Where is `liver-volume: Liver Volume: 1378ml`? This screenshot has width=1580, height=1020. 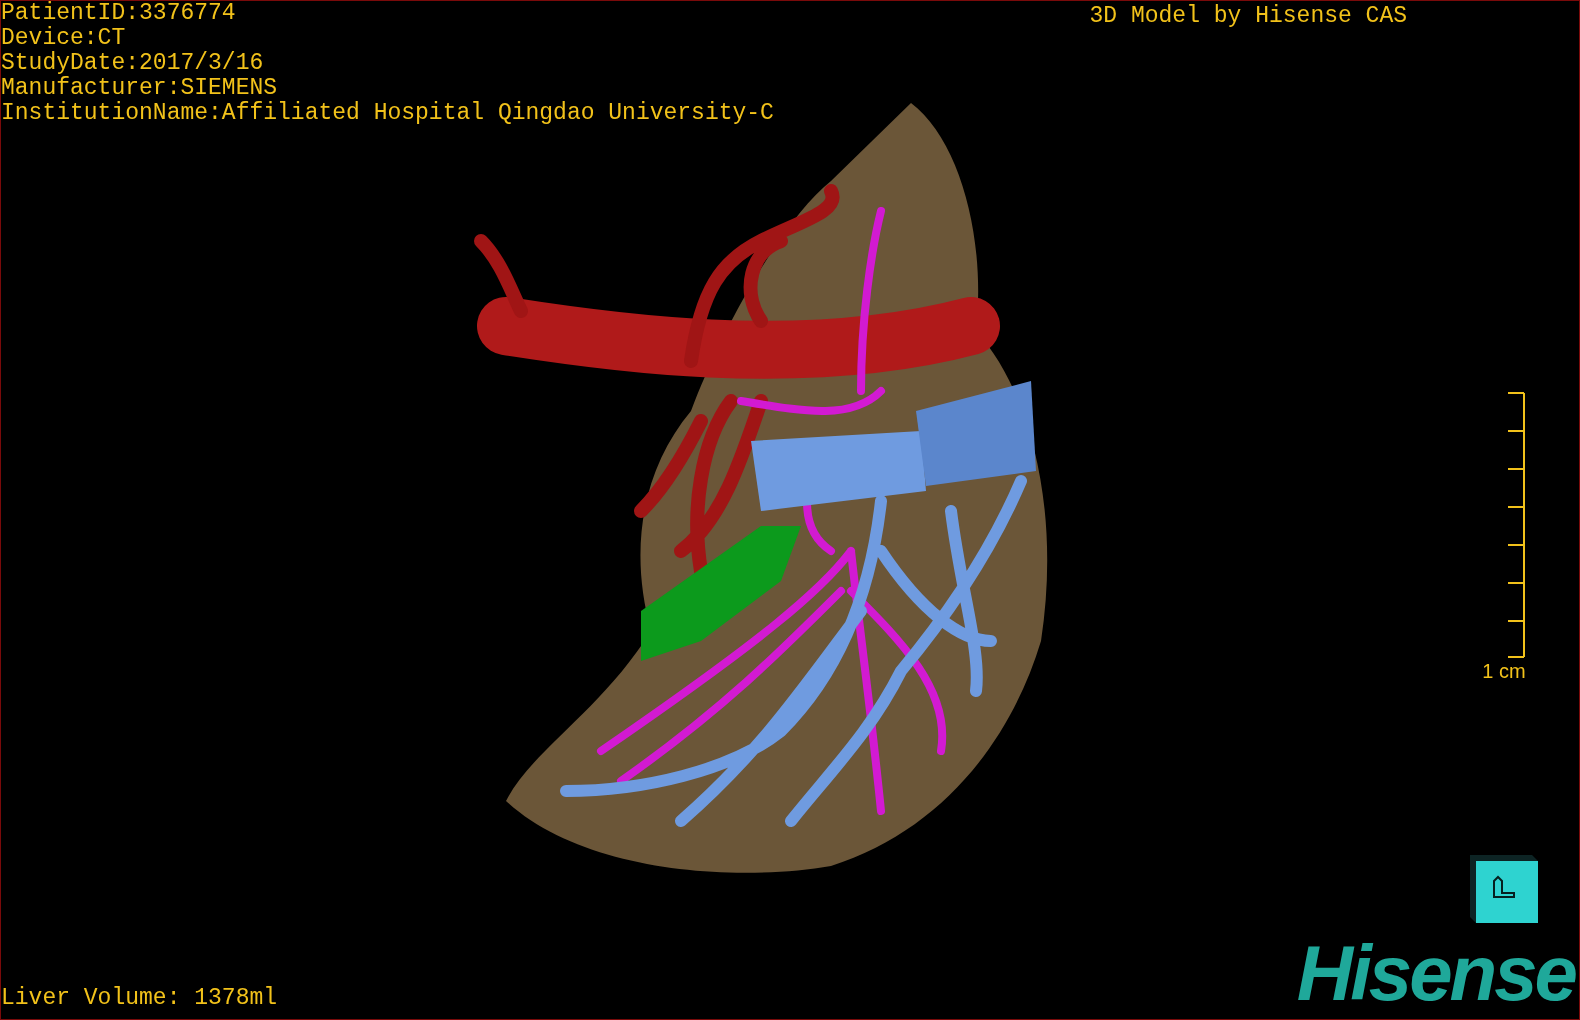 liver-volume: Liver Volume: 1378ml is located at coordinates (139, 998).